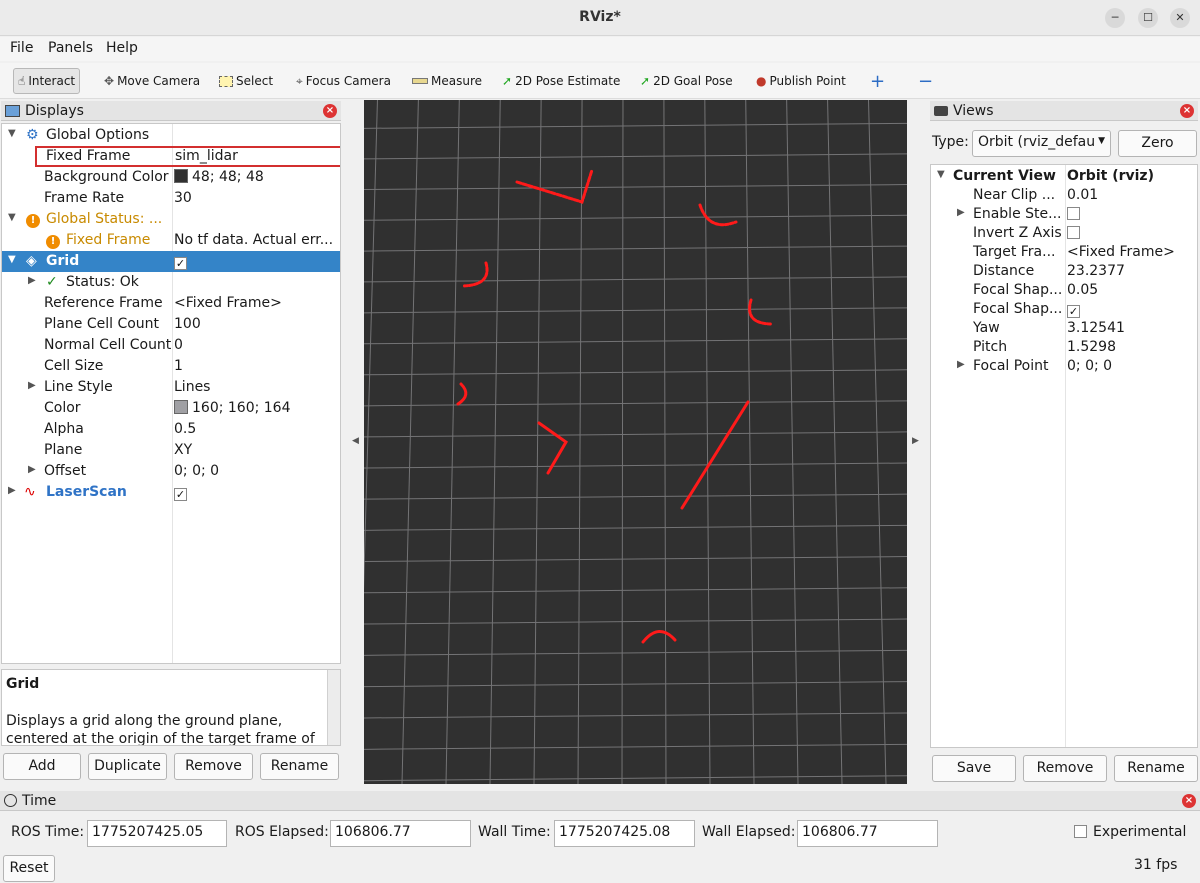  Describe the element at coordinates (171, 366) in the screenshot. I see `tree-row-cell-size: Cell Size 1` at that location.